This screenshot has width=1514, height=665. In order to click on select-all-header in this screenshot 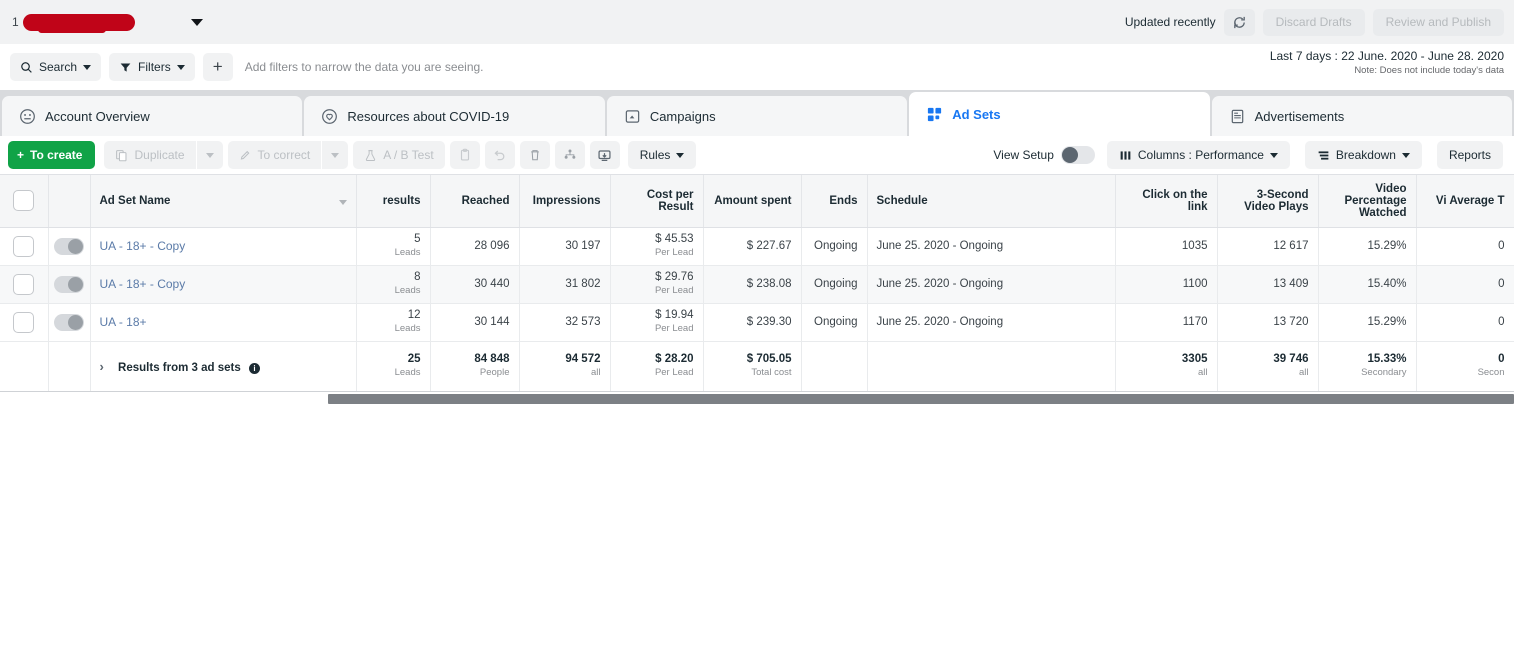, I will do `click(24, 201)`.